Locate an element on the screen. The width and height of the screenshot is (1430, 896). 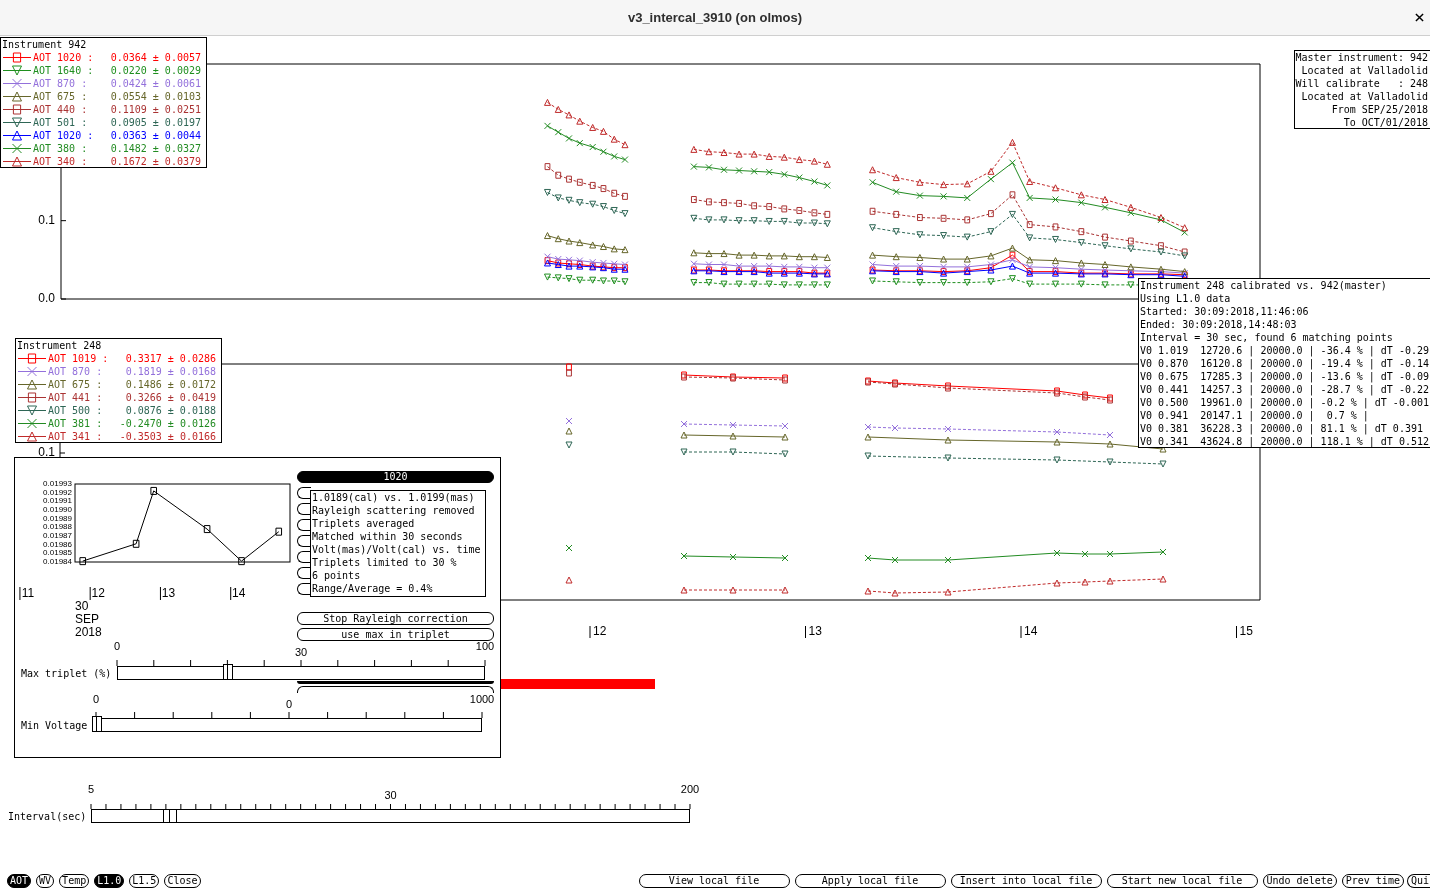
mode-button: L1.0 is located at coordinates (109, 881).